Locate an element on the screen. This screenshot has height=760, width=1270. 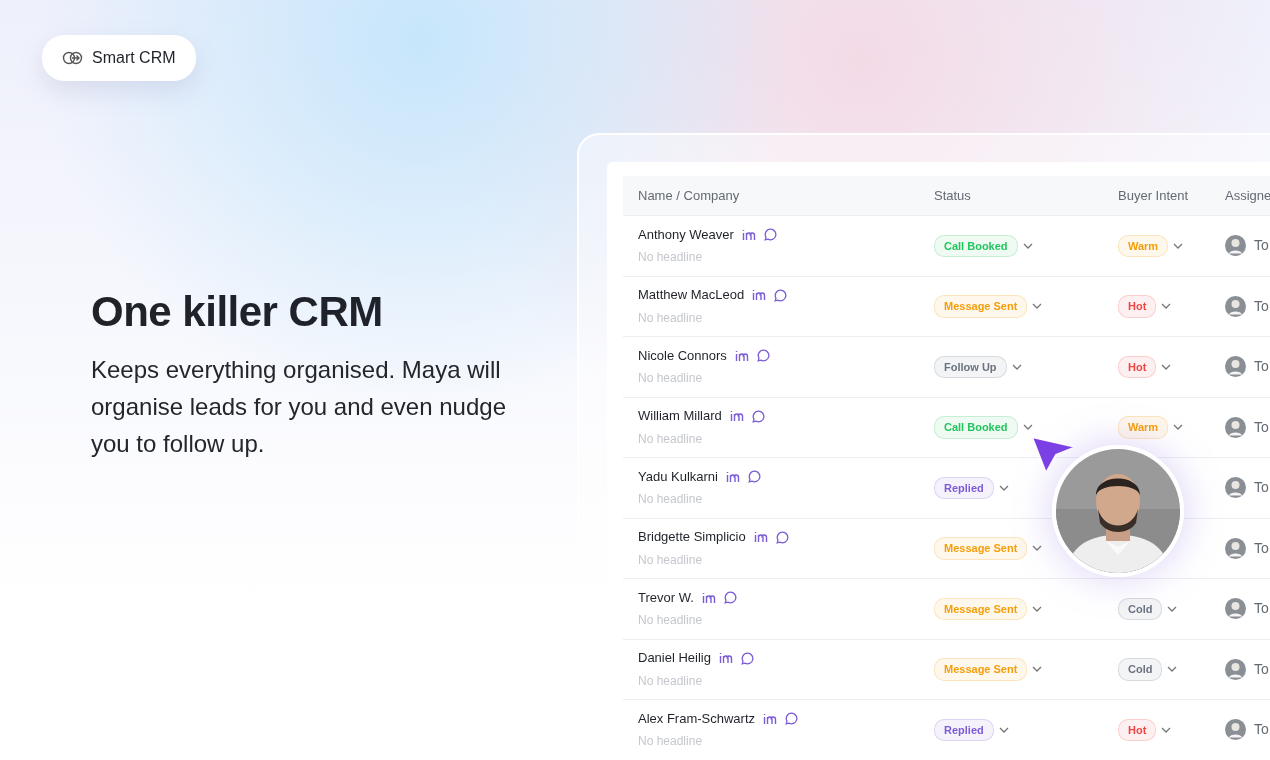
column-header: Status is located at coordinates (953, 195).